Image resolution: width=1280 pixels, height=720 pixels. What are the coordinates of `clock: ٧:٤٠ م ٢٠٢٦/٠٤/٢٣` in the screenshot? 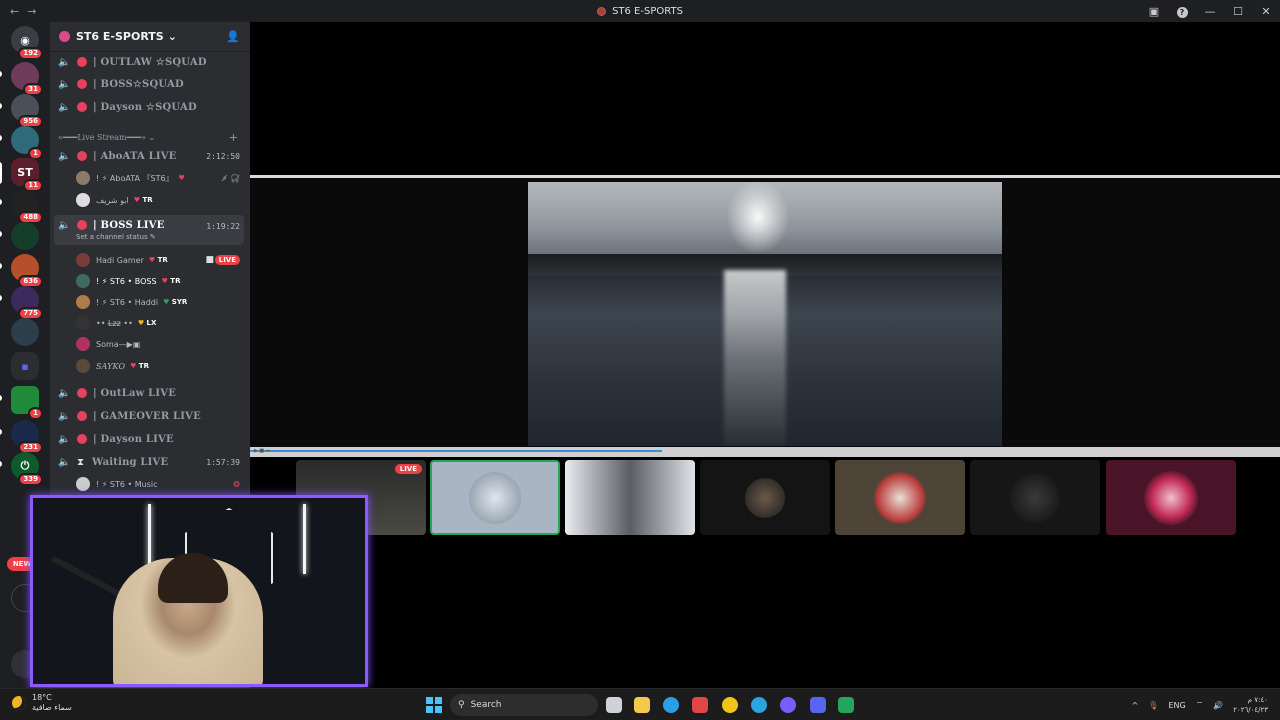 It's located at (1250, 705).